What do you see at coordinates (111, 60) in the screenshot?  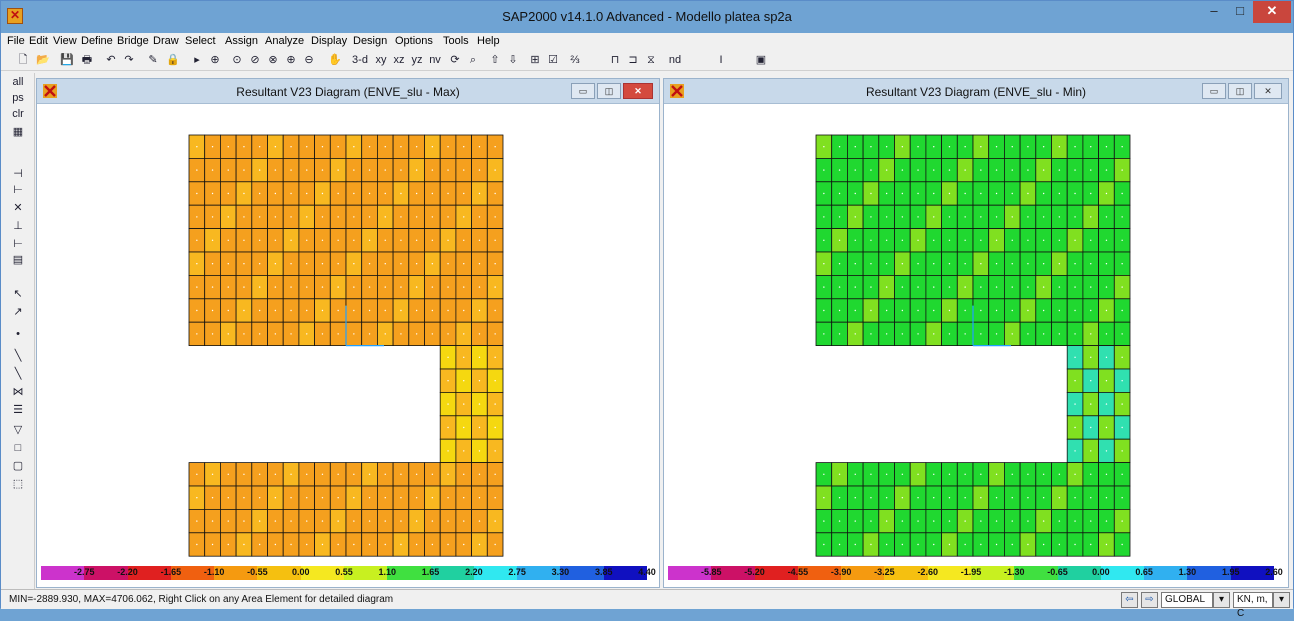 I see `undo-icon: ↶` at bounding box center [111, 60].